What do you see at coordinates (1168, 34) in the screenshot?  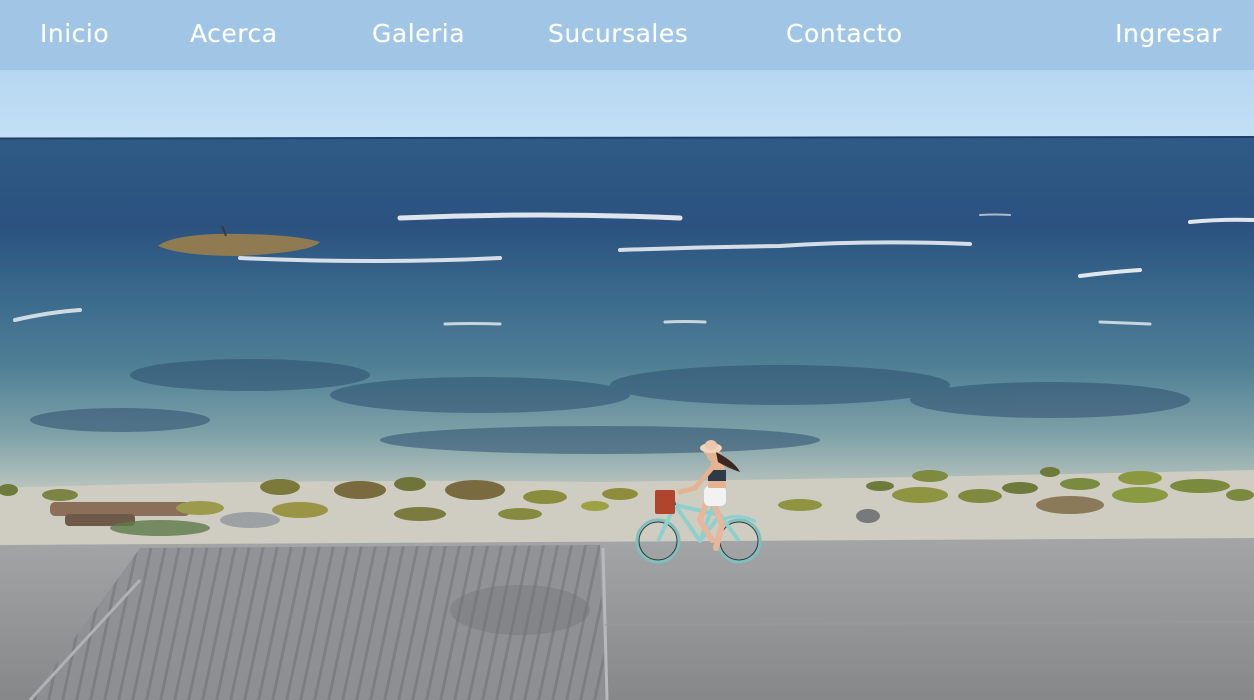 I see `login-link: Ingresar` at bounding box center [1168, 34].